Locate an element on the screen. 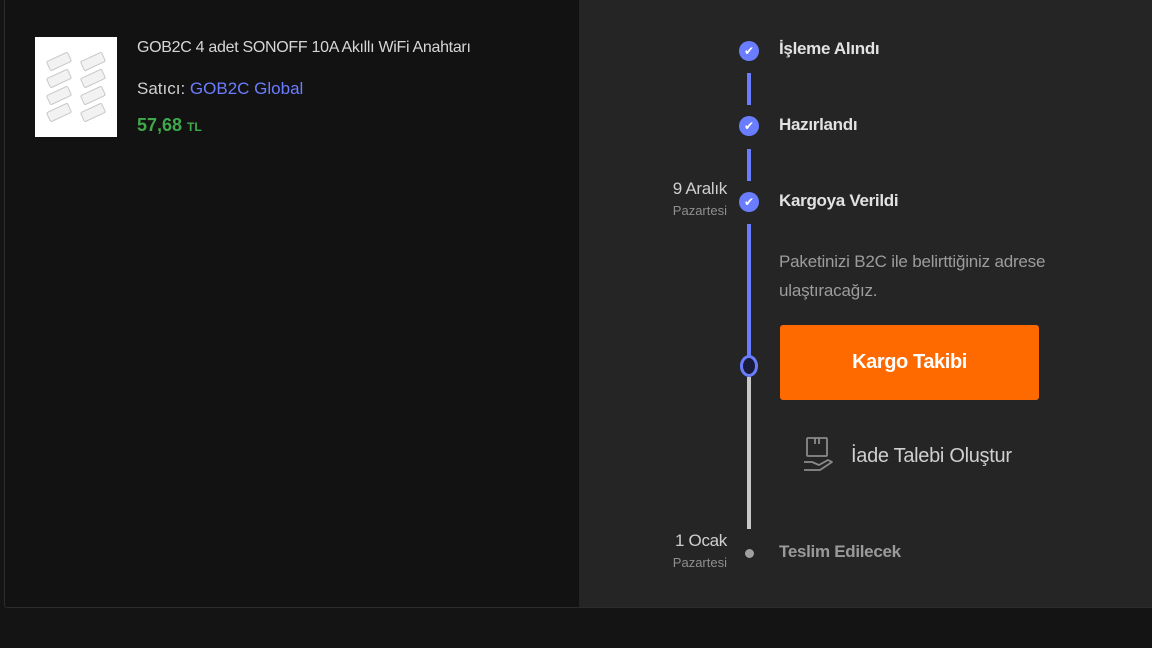 The width and height of the screenshot is (1152, 648). price-value: 57,68 is located at coordinates (160, 125).